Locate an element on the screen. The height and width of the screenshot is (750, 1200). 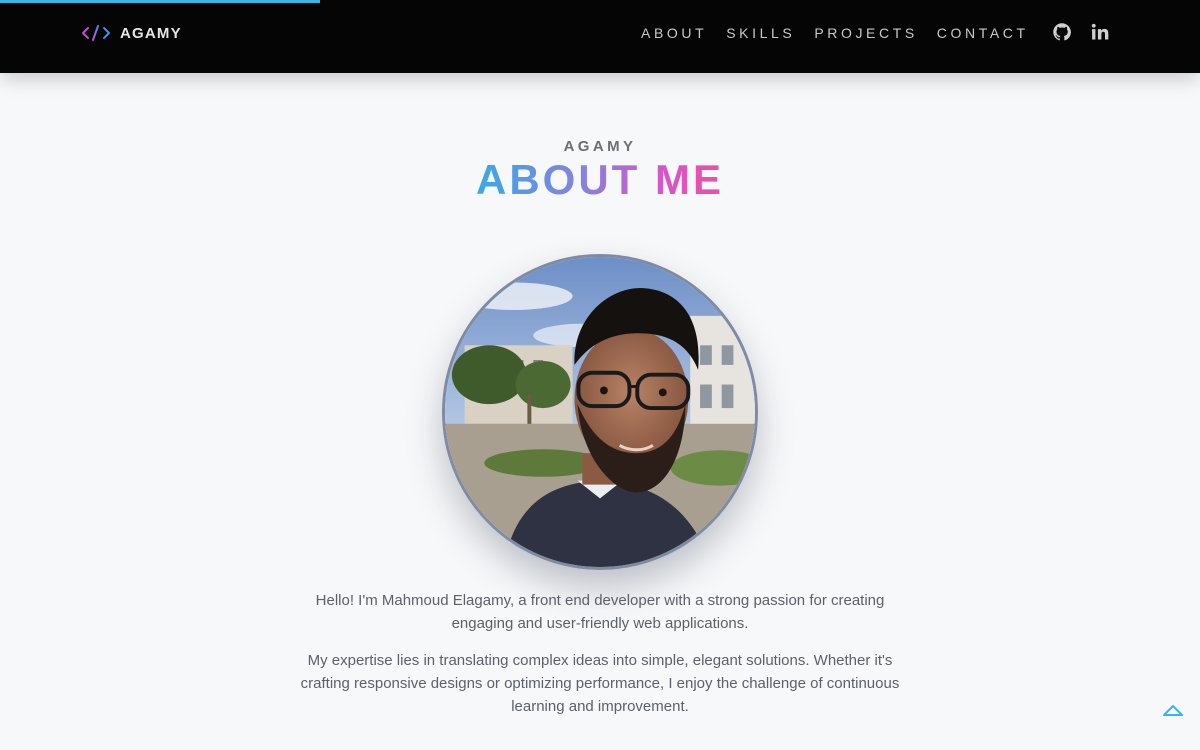
nav-link-projects: PROJECTS is located at coordinates (865, 33).